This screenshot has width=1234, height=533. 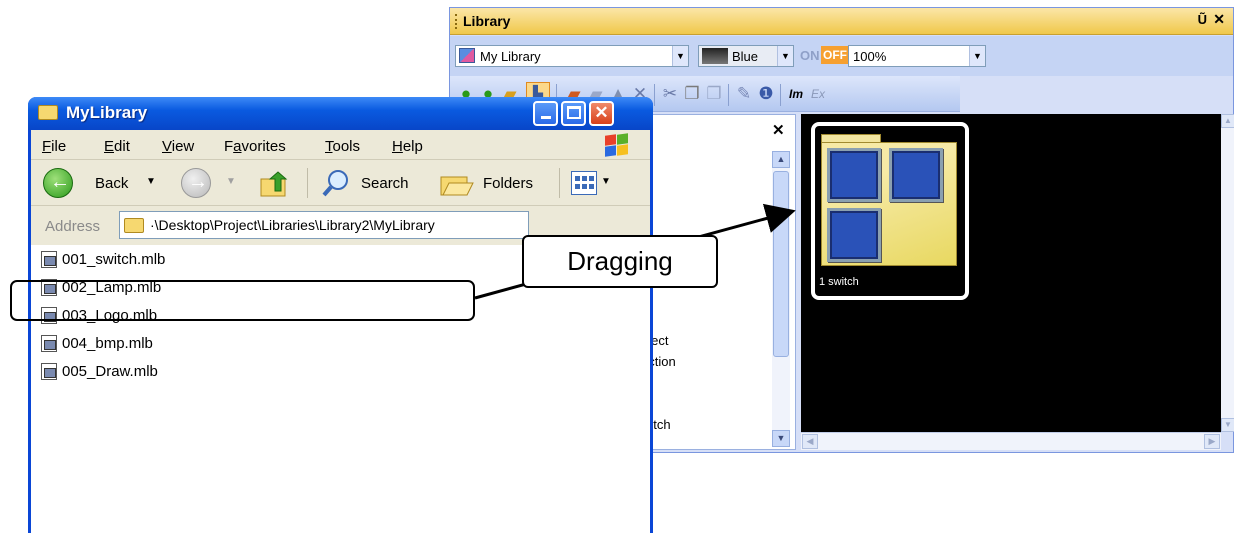 I want to click on library-close-button: ✕, so click(x=1219, y=19).